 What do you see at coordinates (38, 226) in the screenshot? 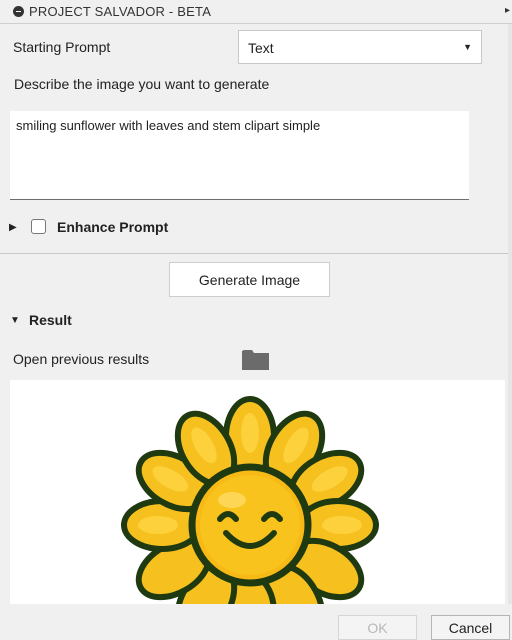
I see `enhance-prompt-checkbox` at bounding box center [38, 226].